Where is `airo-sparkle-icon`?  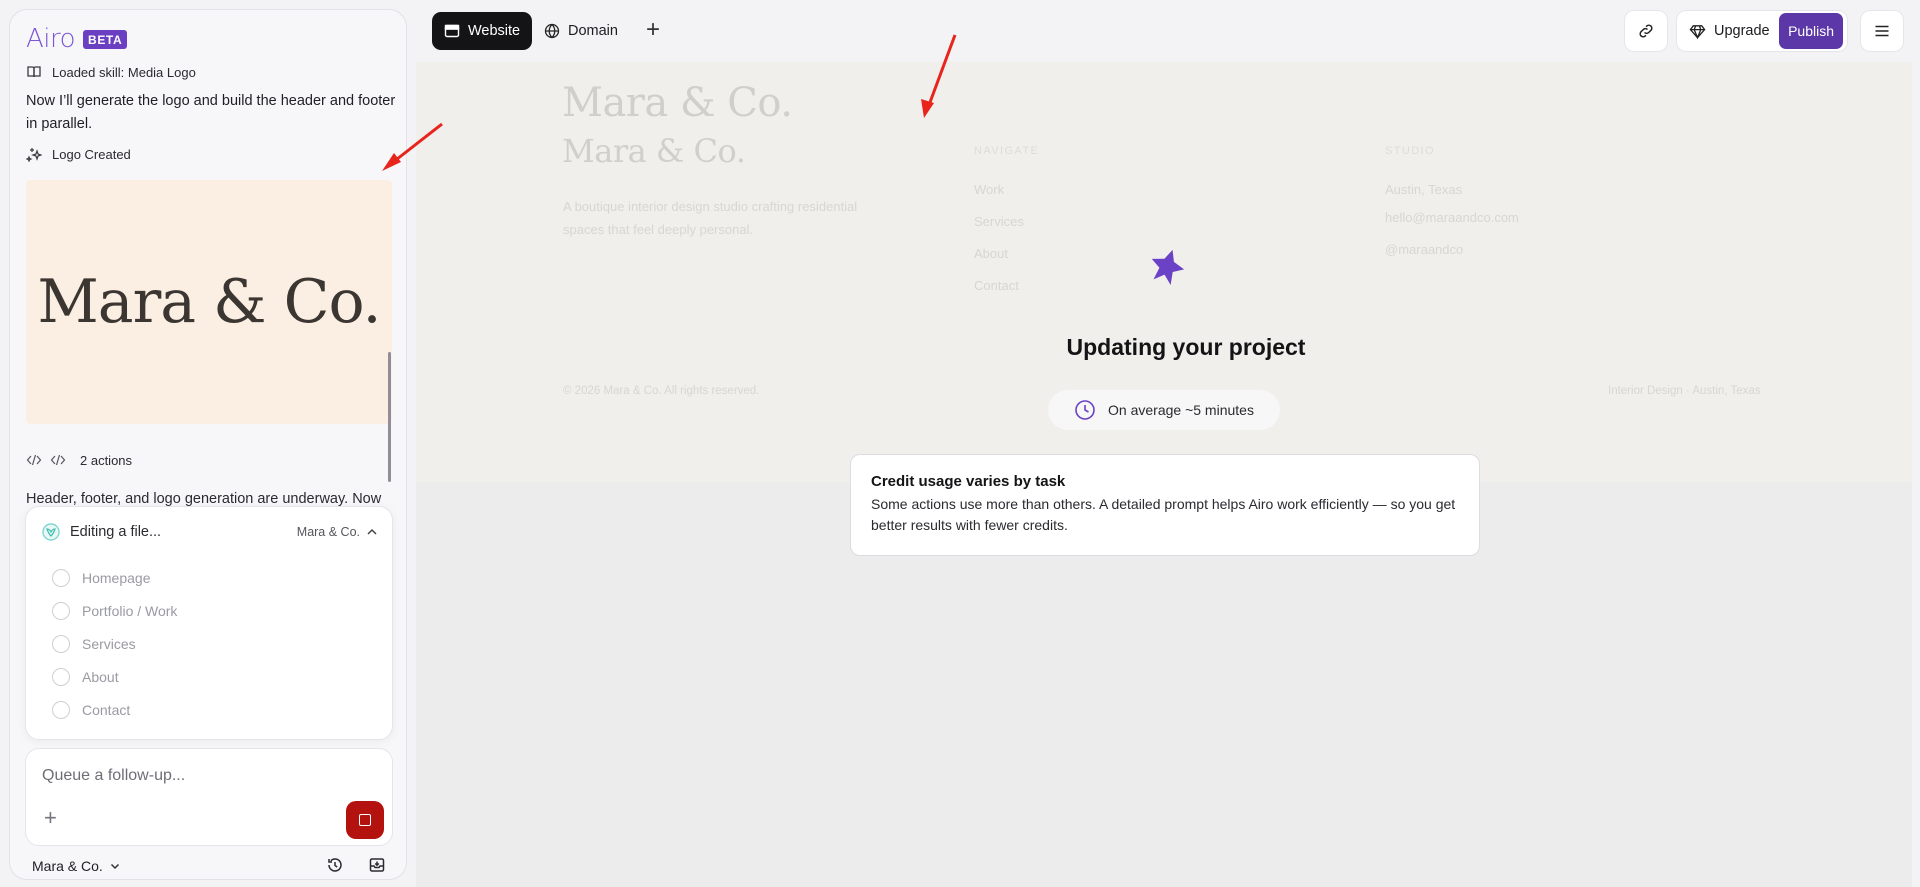
airo-sparkle-icon is located at coordinates (1168, 267).